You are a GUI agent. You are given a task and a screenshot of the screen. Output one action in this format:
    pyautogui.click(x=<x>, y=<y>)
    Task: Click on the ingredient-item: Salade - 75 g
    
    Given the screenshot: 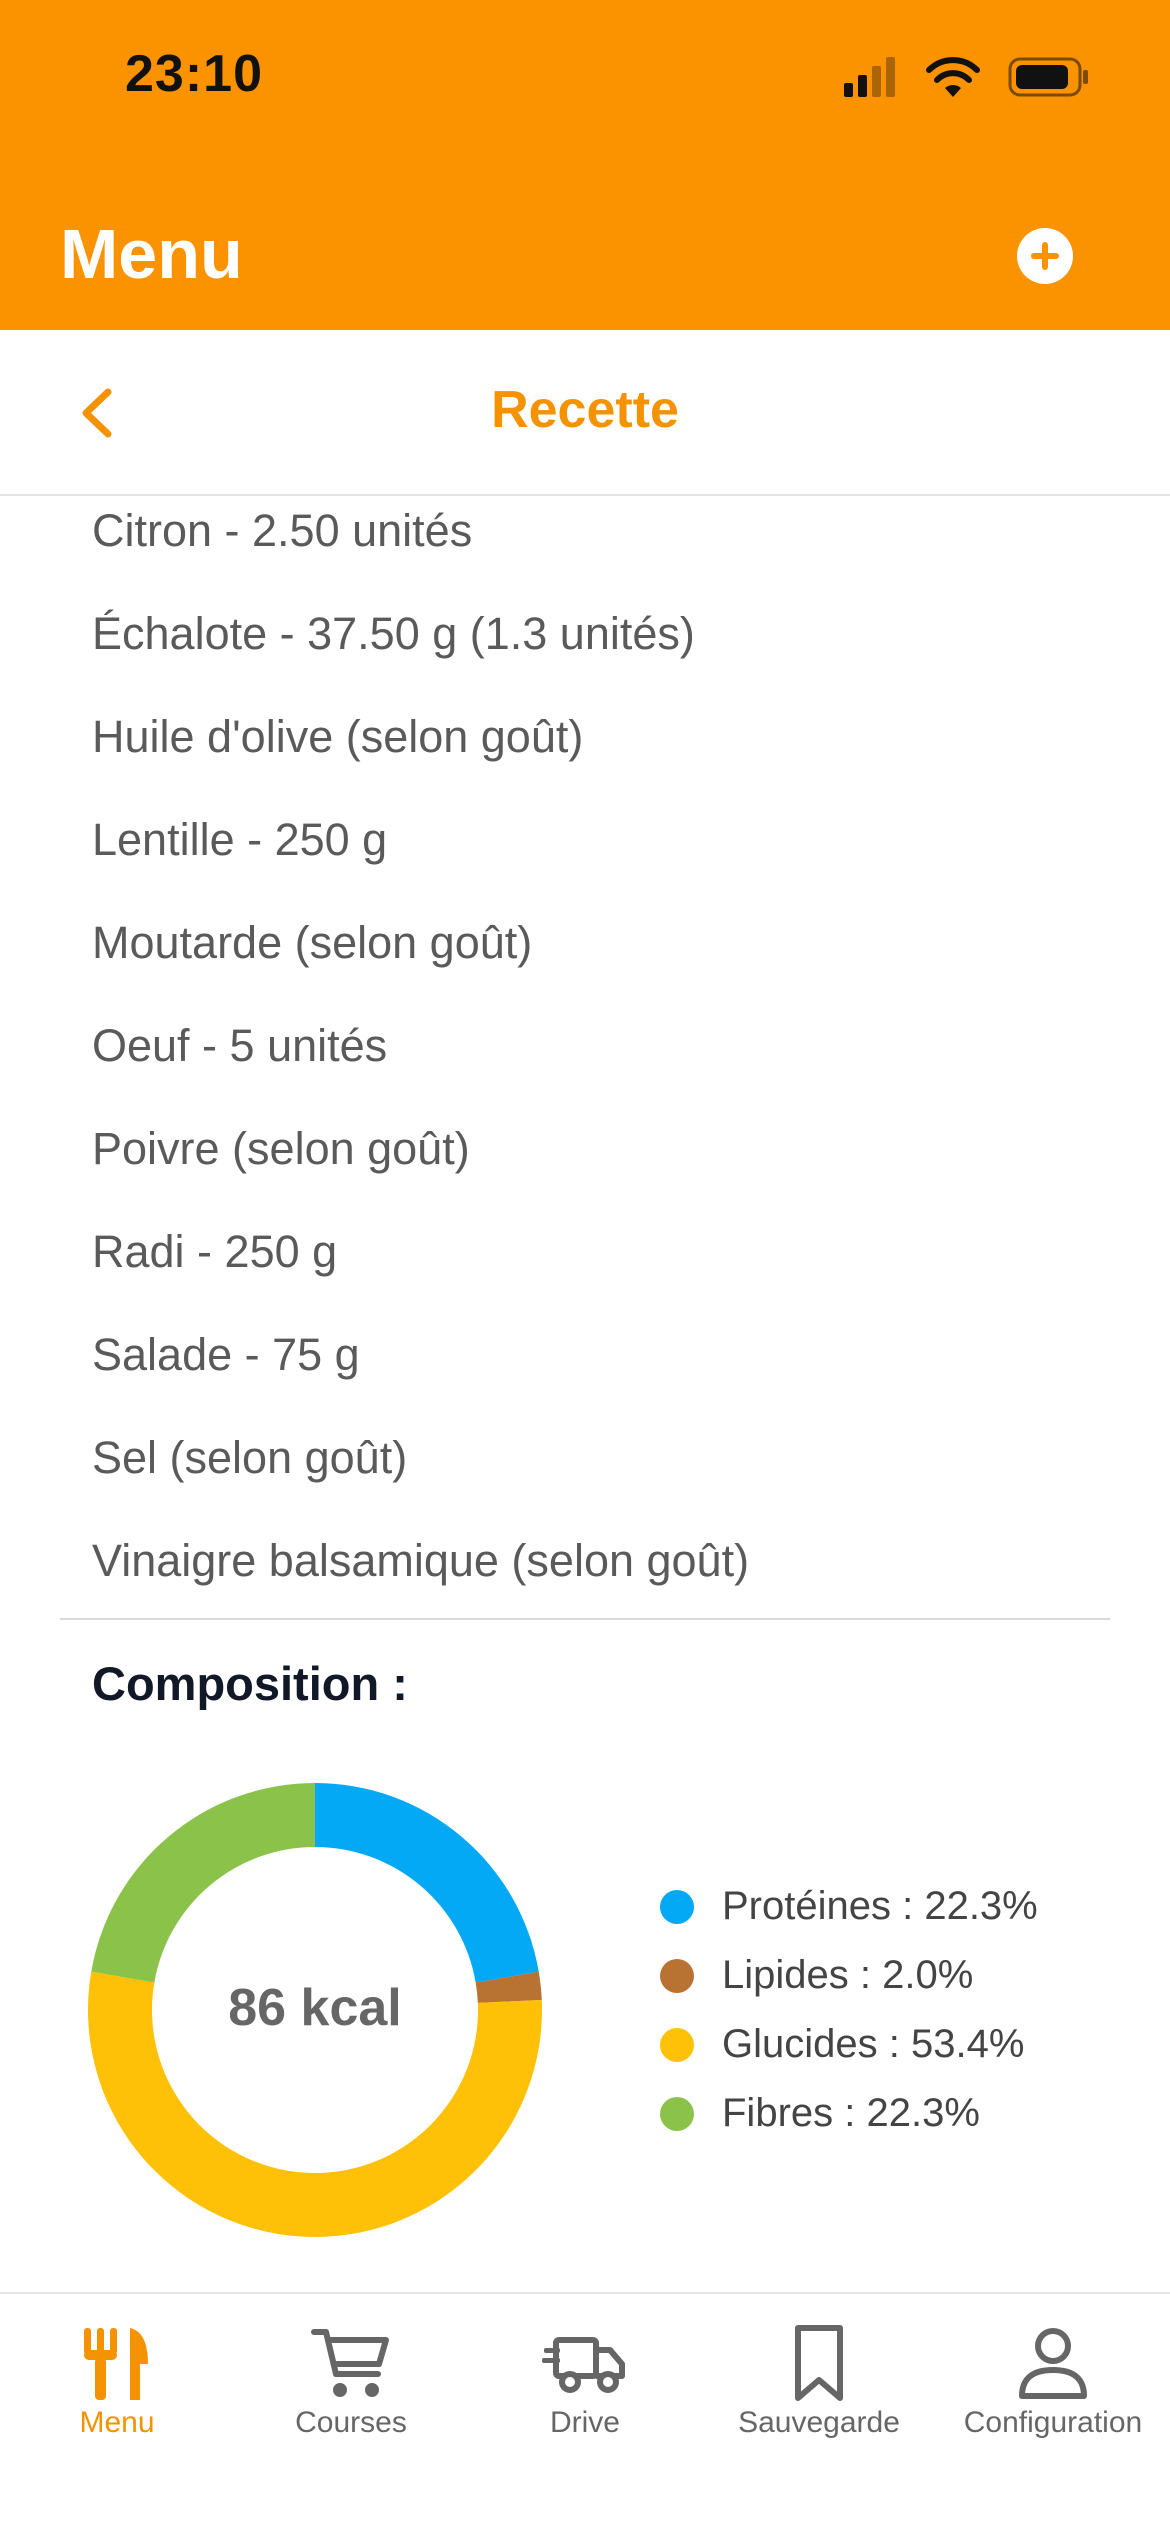 What is the action you would take?
    pyautogui.click(x=226, y=1354)
    